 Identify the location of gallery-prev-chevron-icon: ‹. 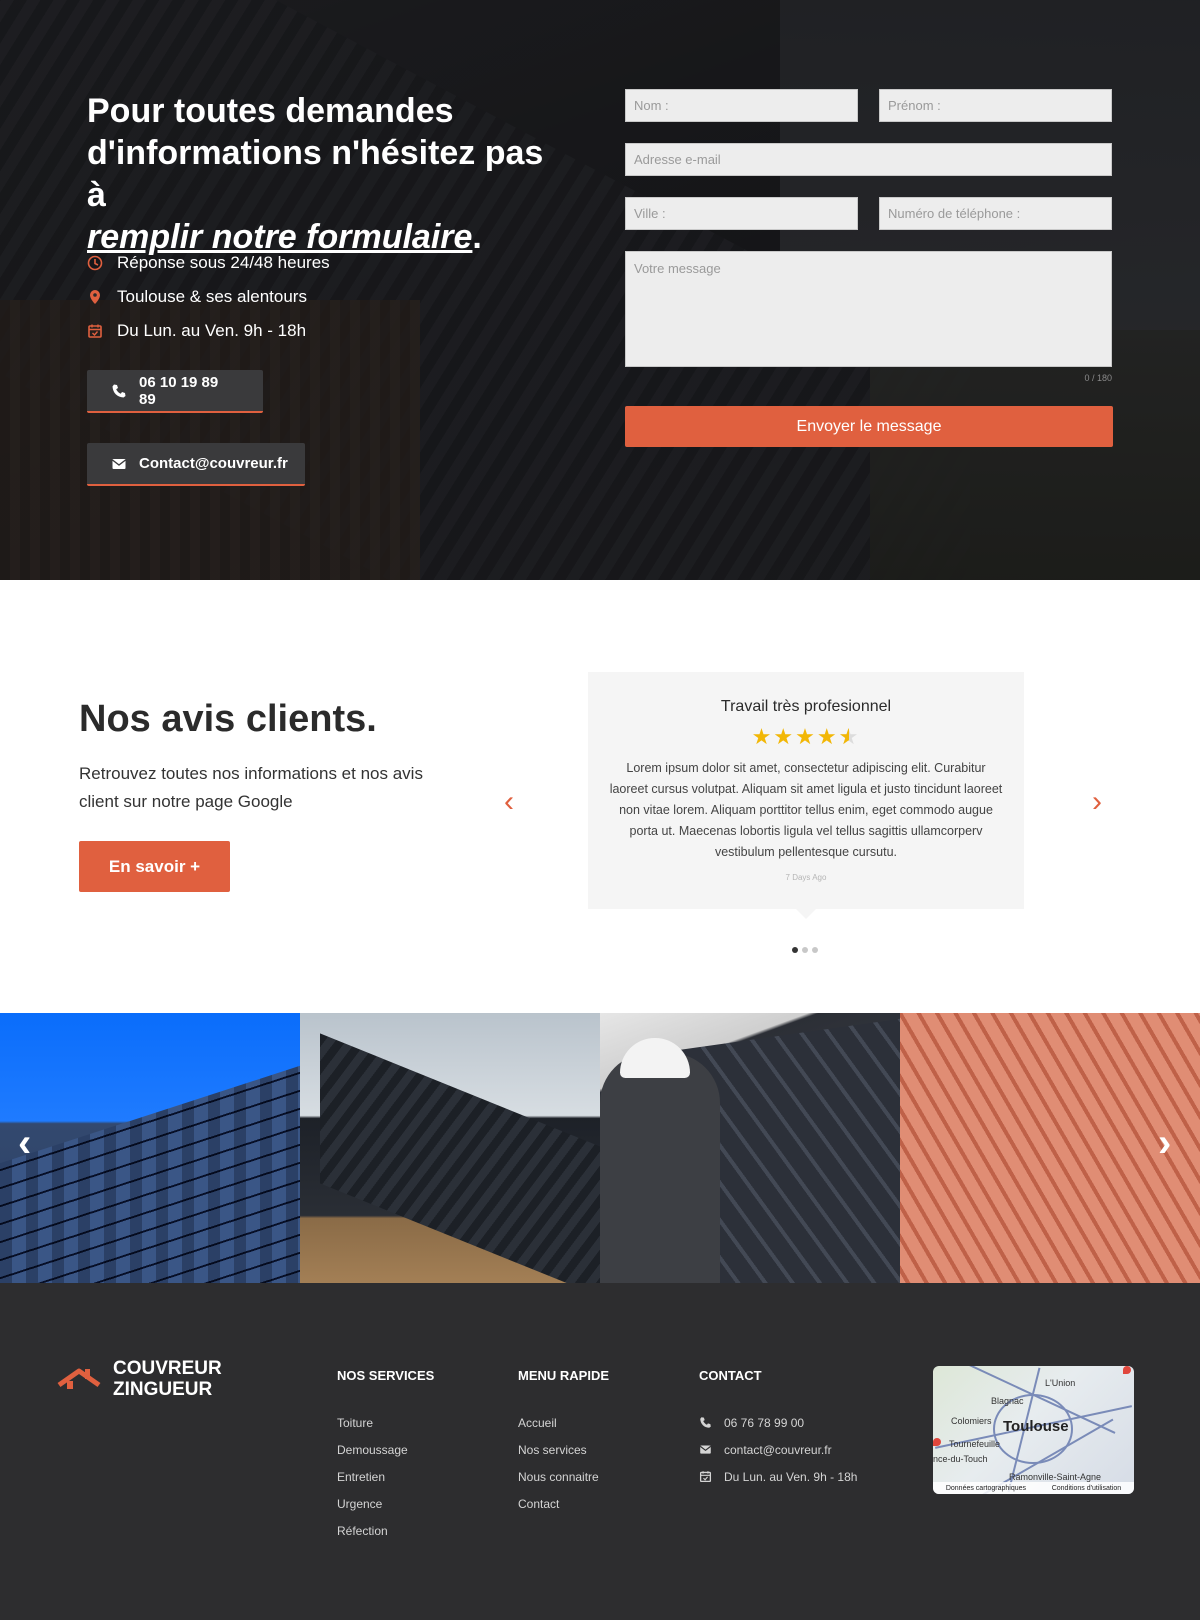
(24, 1143).